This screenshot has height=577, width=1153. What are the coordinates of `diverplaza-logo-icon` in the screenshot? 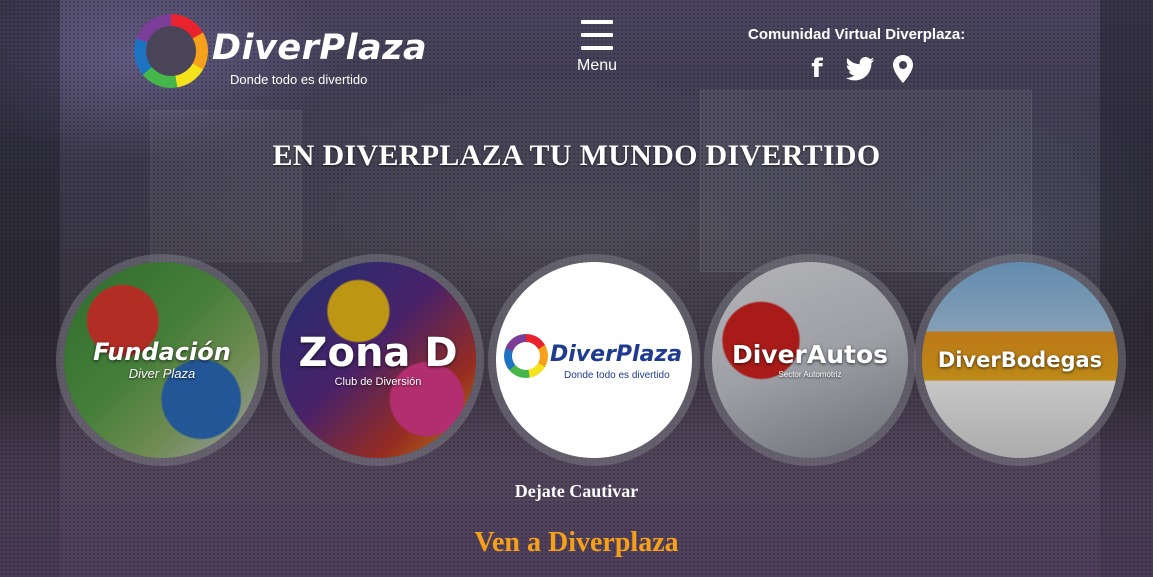 It's located at (526, 356).